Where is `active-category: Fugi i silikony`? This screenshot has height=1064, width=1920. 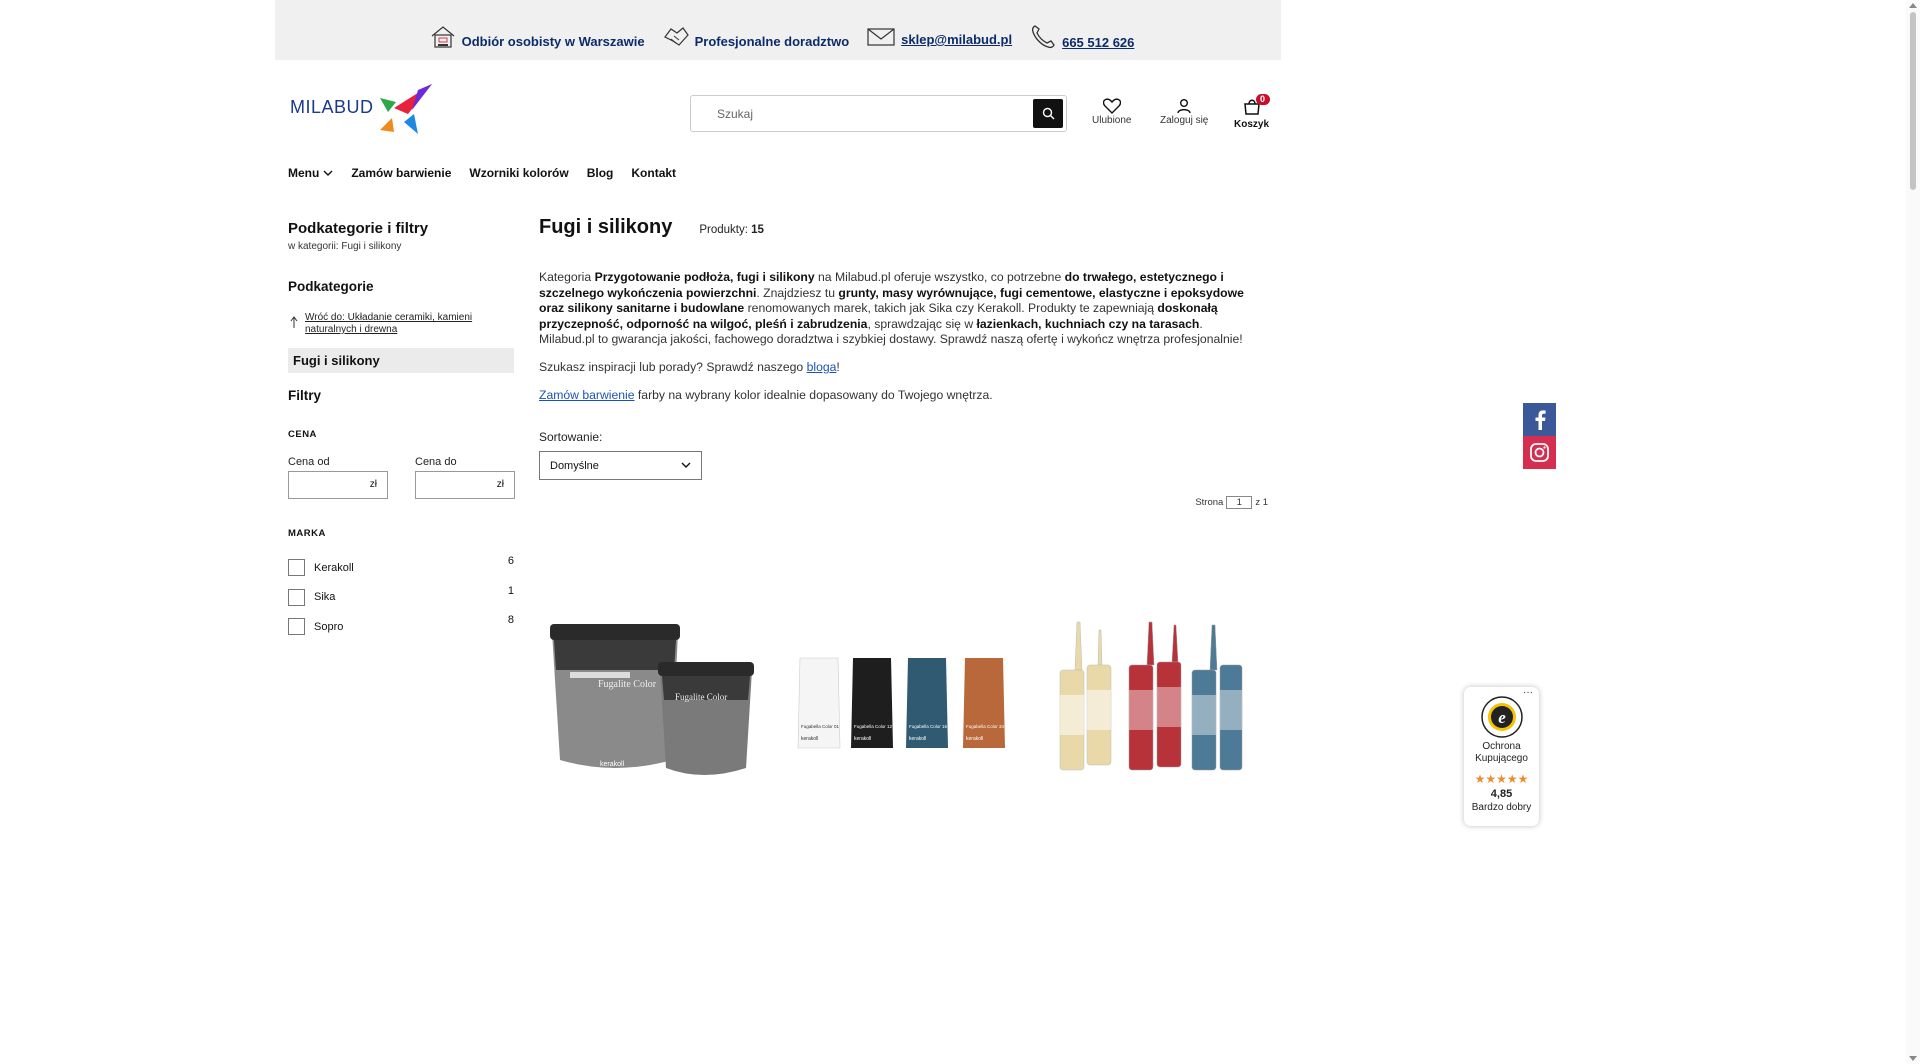
active-category: Fugi i silikony is located at coordinates (401, 360).